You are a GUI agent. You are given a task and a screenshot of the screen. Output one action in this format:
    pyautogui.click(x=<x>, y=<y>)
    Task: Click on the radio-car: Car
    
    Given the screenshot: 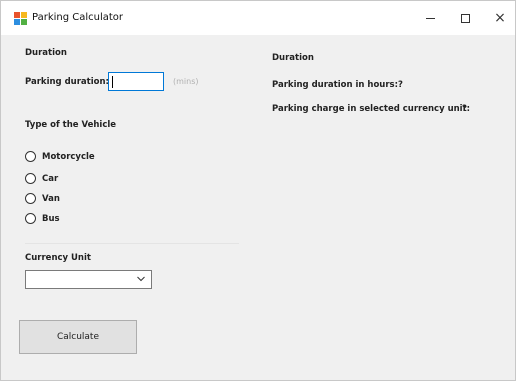 What is the action you would take?
    pyautogui.click(x=41, y=178)
    